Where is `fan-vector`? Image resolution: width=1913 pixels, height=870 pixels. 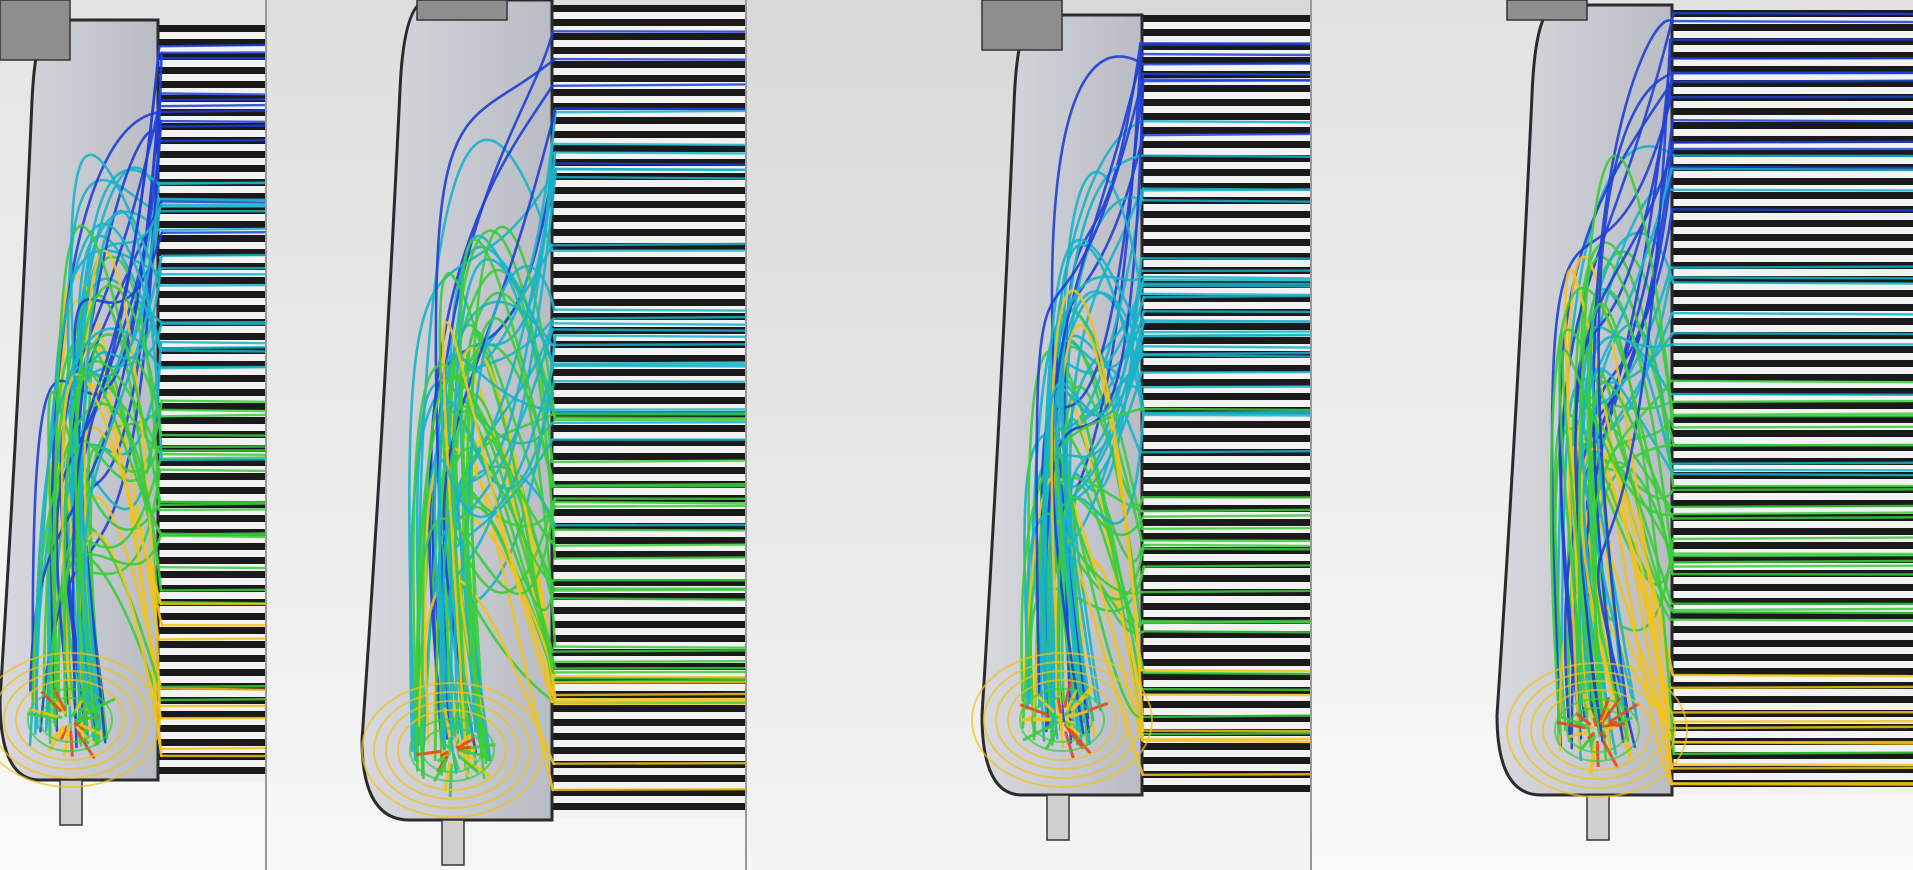
fan-vector is located at coordinates (71, 743).